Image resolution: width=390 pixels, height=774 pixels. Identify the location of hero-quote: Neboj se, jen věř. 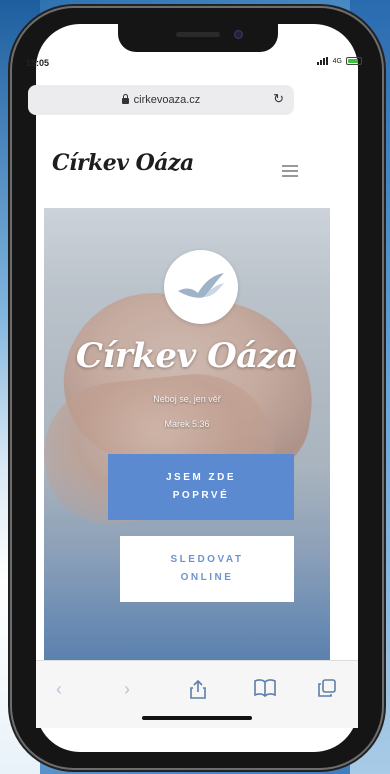
(187, 399).